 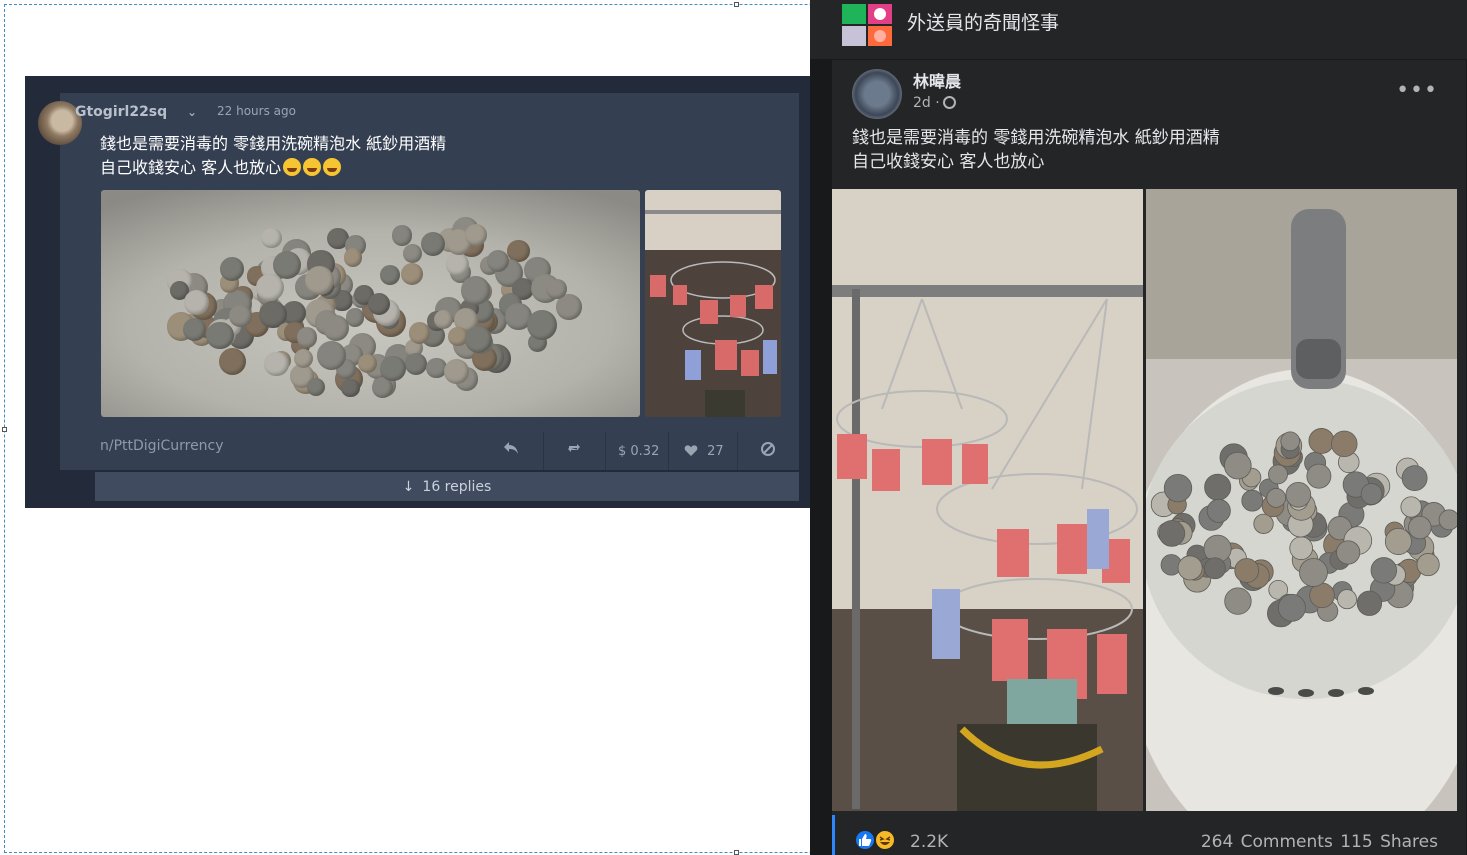 What do you see at coordinates (638, 452) in the screenshot?
I see `tip-button: $ 0.32` at bounding box center [638, 452].